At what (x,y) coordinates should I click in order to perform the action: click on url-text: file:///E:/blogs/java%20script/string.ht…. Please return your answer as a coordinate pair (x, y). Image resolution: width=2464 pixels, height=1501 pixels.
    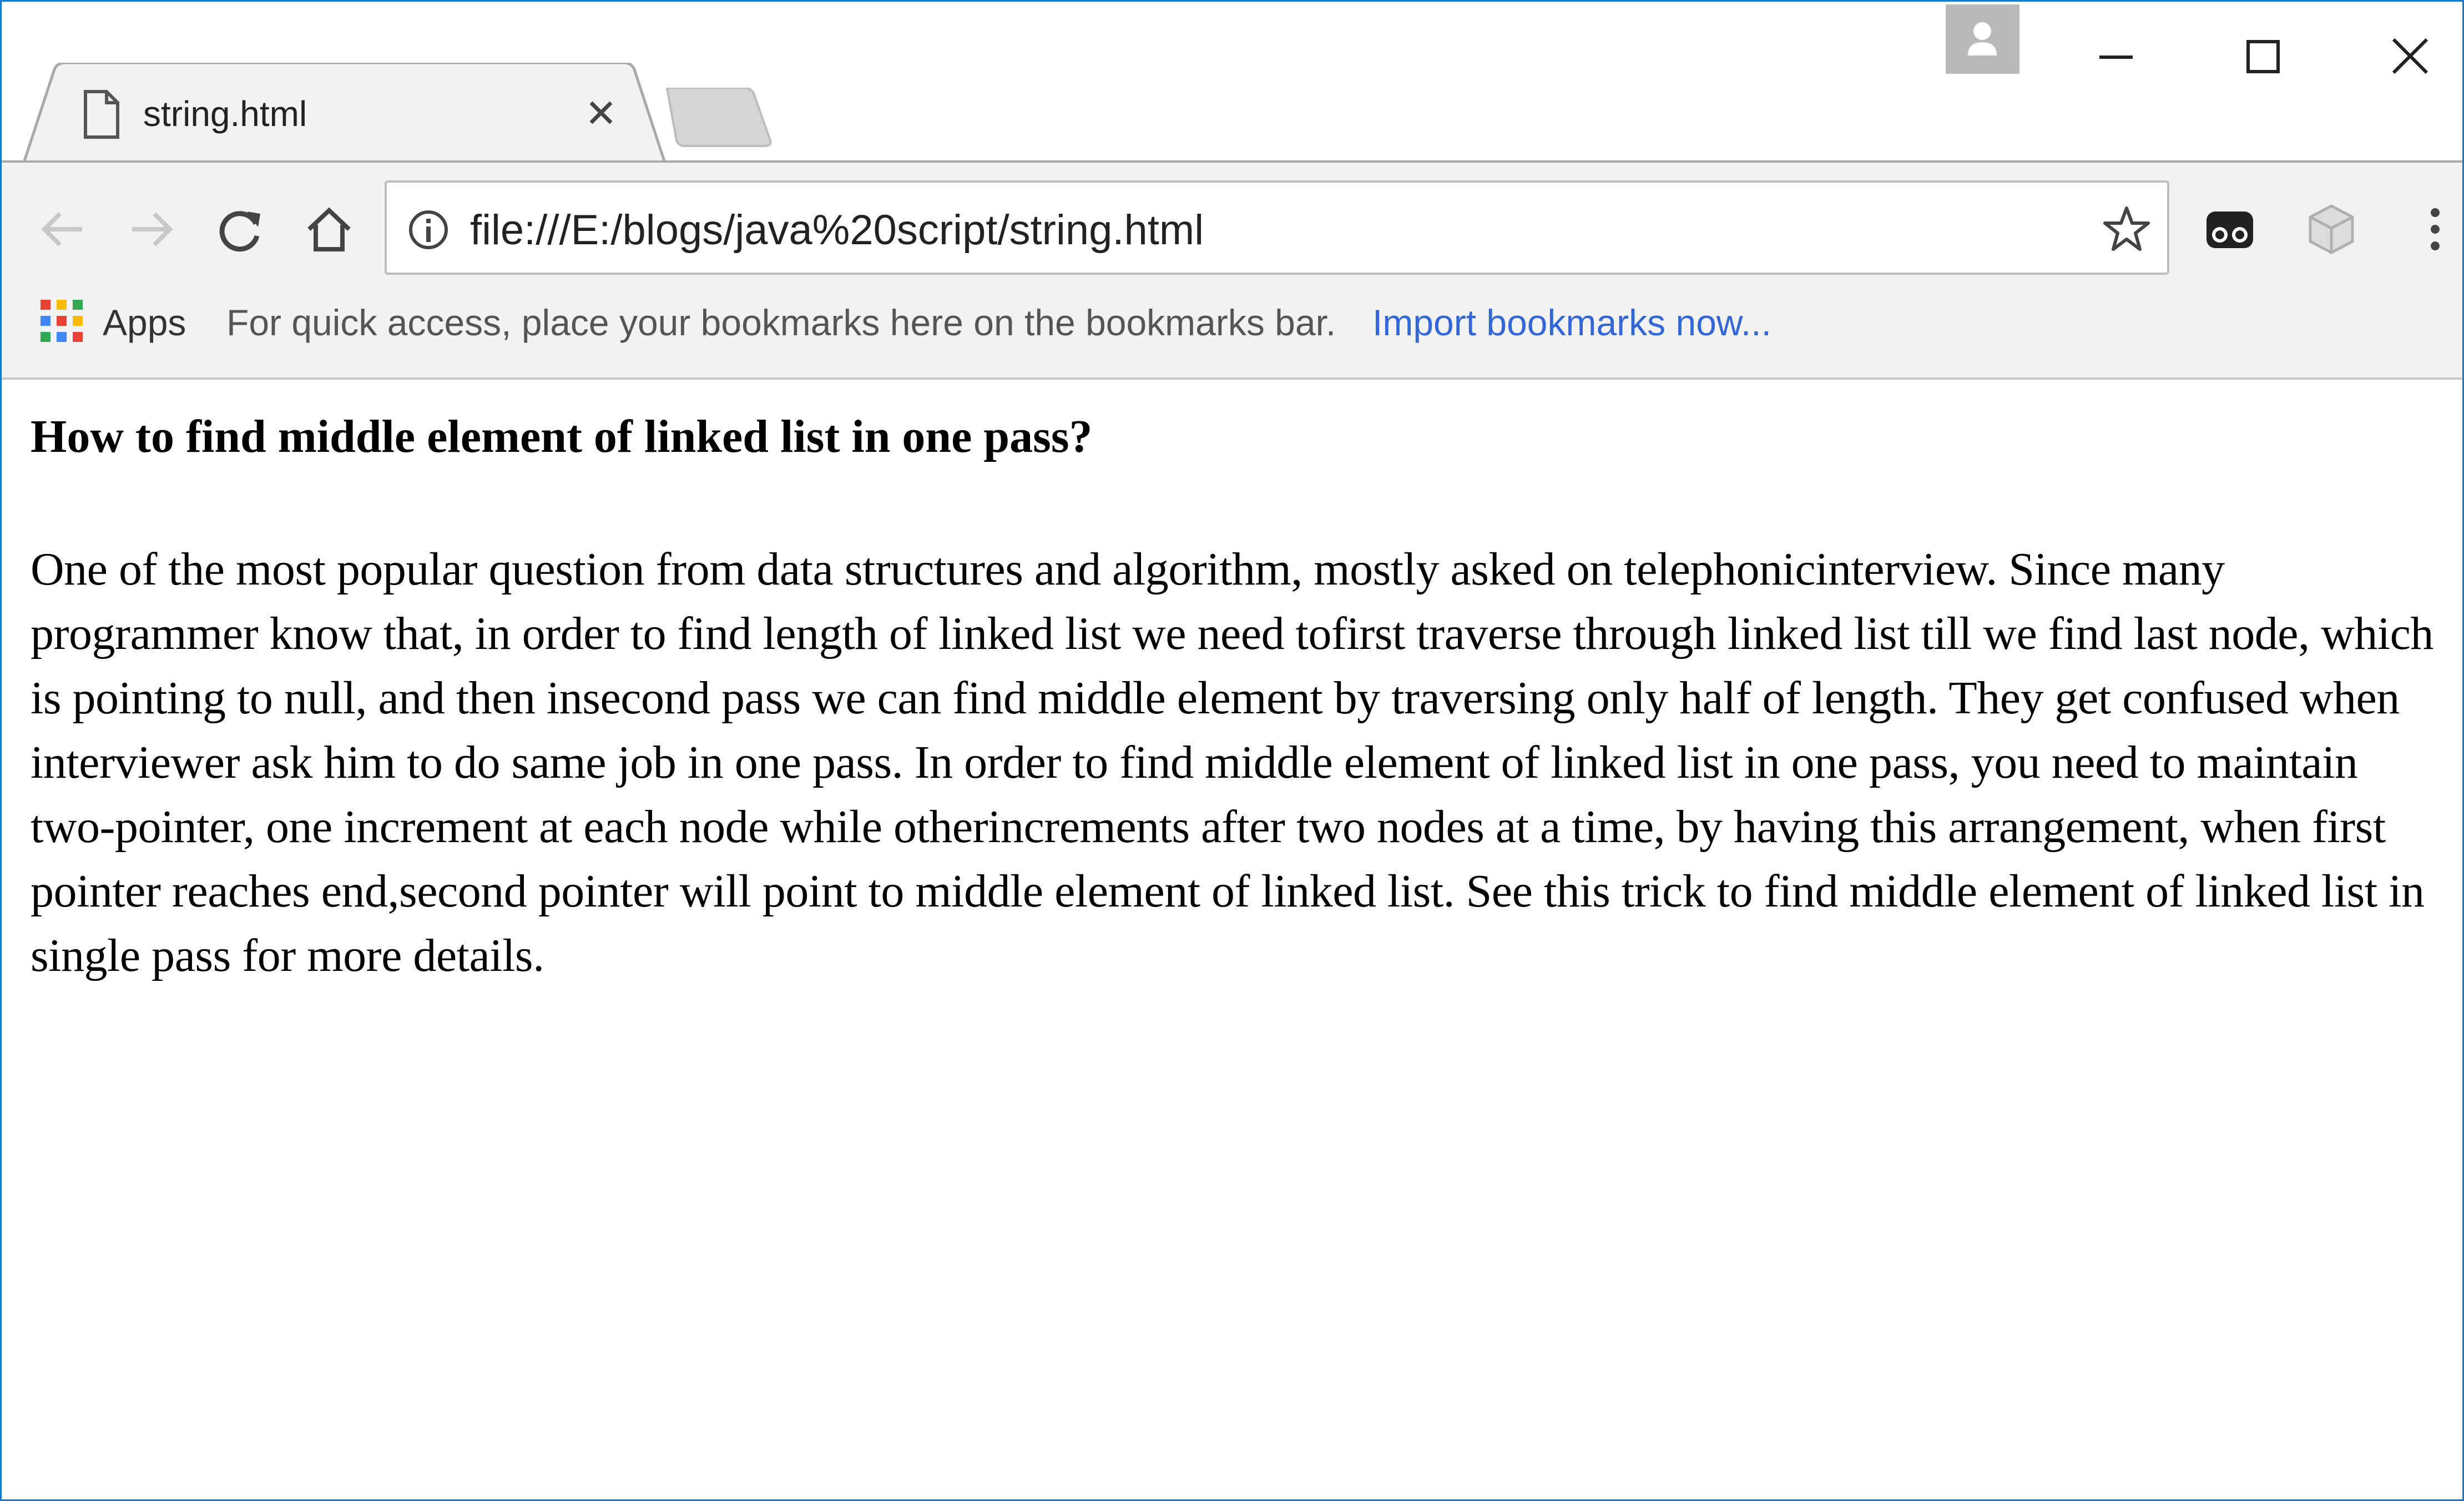
    Looking at the image, I should click on (837, 230).